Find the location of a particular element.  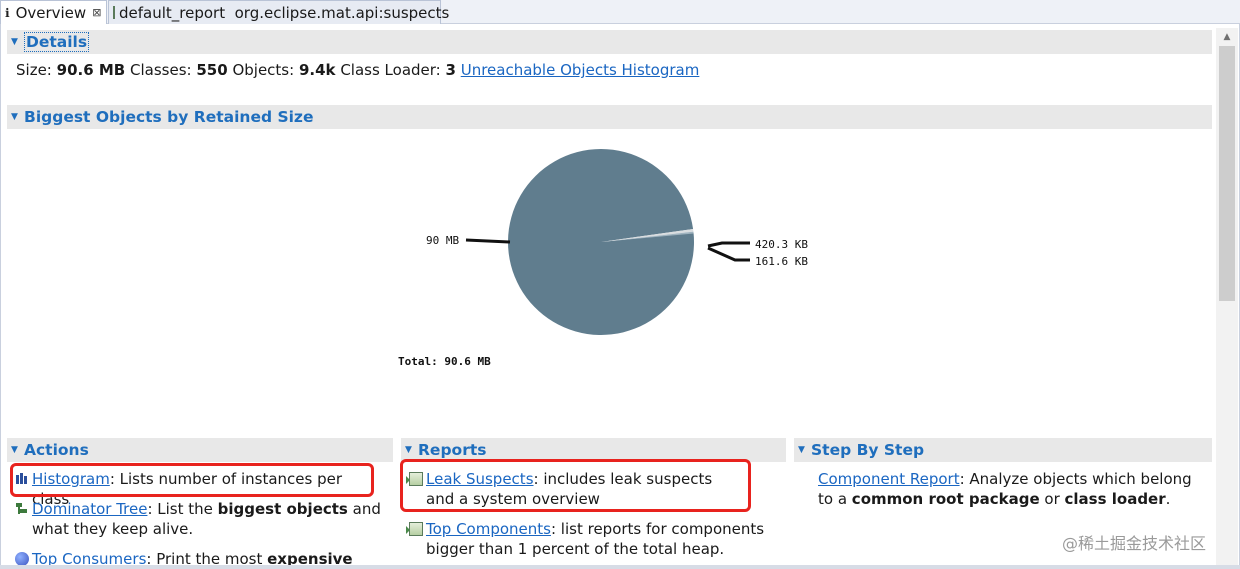

unreachable-objects-histogram-link: Unreachable Objects Histogram is located at coordinates (580, 70).